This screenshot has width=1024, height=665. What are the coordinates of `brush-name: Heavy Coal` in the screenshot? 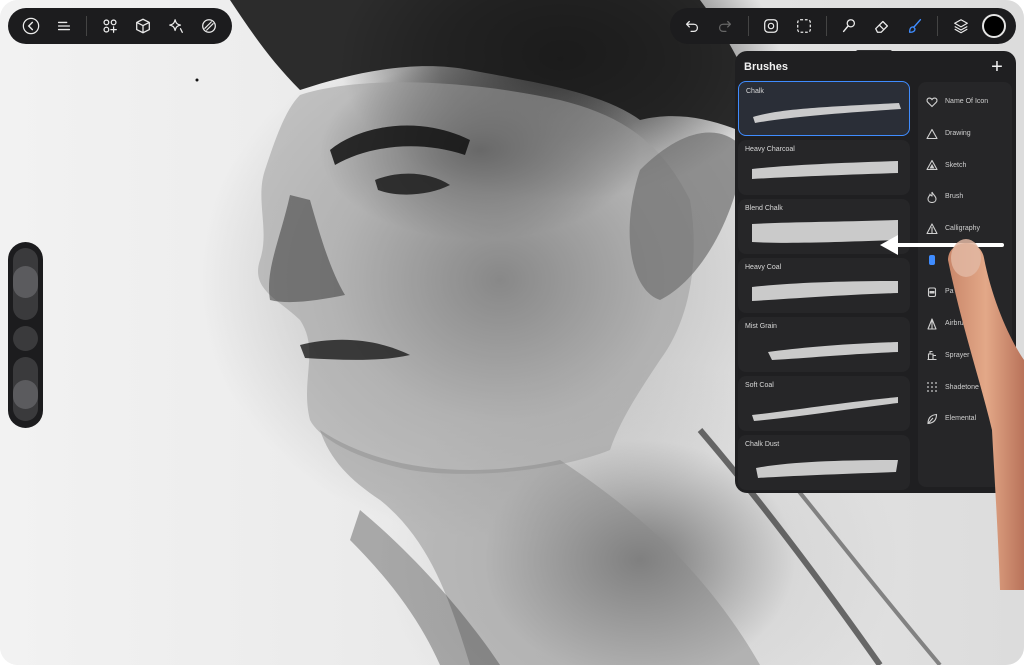 It's located at (763, 267).